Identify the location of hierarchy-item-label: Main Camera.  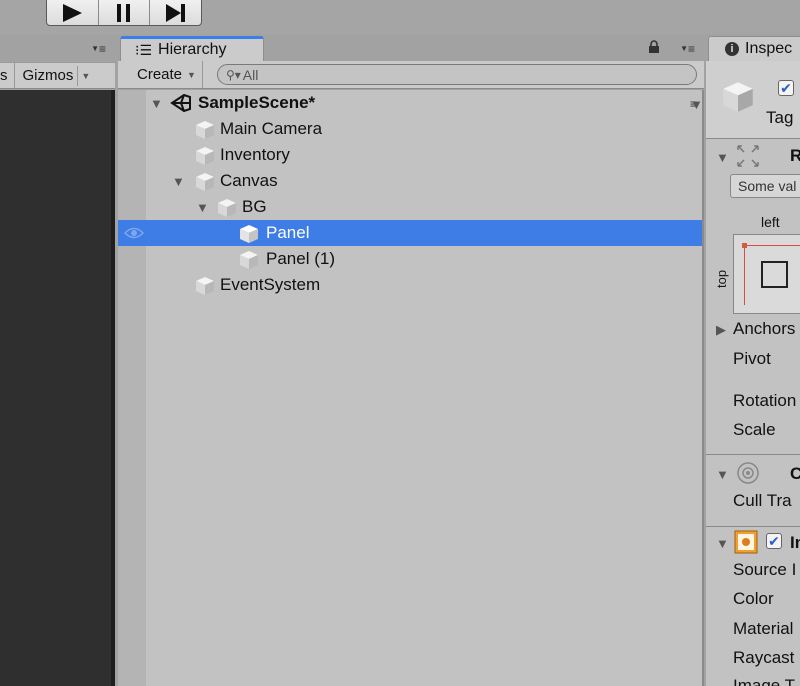
(271, 128).